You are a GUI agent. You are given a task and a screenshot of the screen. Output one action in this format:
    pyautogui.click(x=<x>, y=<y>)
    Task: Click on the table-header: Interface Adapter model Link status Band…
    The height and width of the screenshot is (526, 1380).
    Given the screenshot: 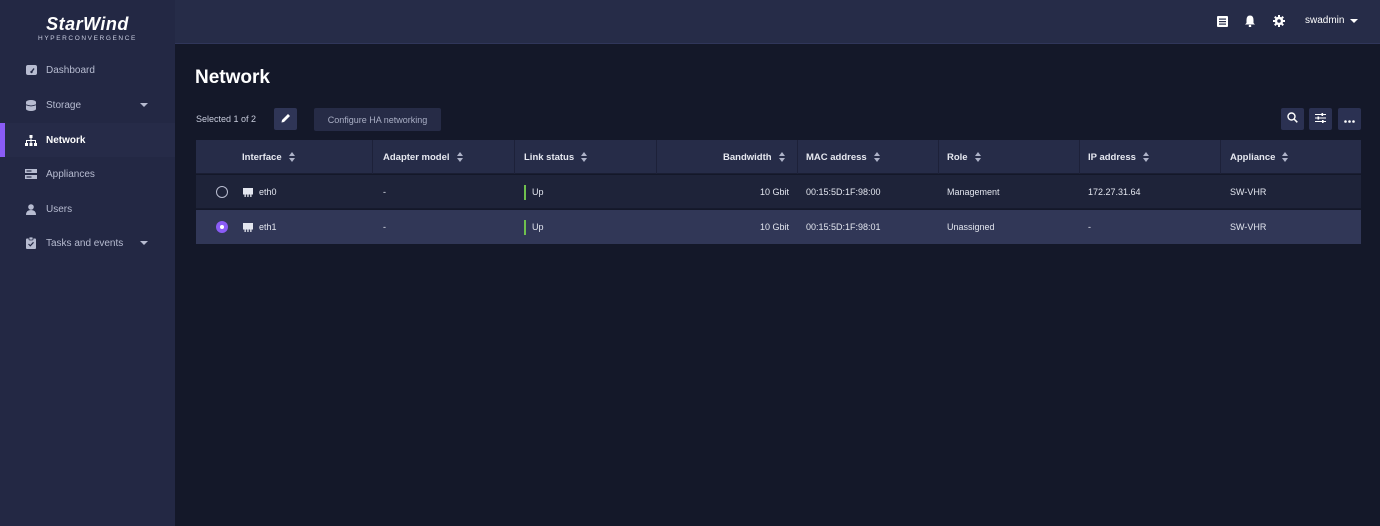 What is the action you would take?
    pyautogui.click(x=778, y=157)
    